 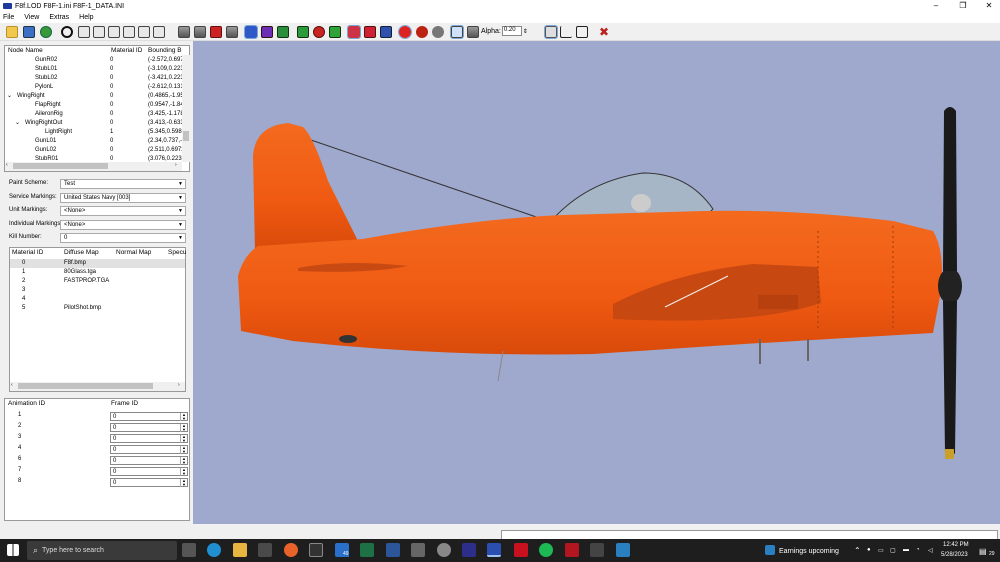 What do you see at coordinates (367, 550) in the screenshot?
I see `excel-icon` at bounding box center [367, 550].